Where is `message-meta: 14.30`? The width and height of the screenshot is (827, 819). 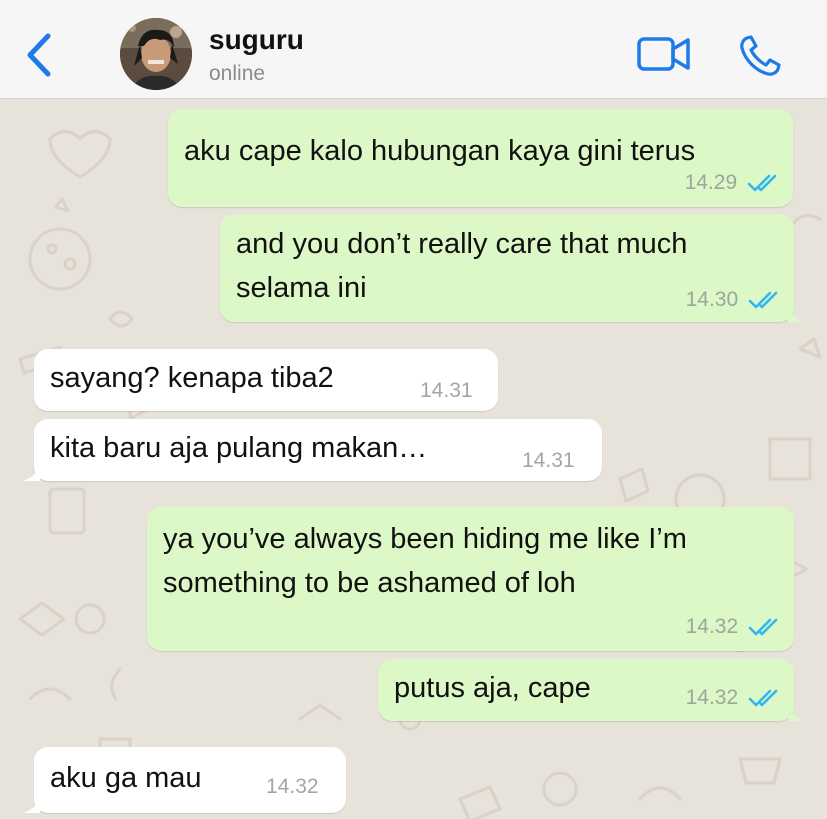 message-meta: 14.30 is located at coordinates (732, 300).